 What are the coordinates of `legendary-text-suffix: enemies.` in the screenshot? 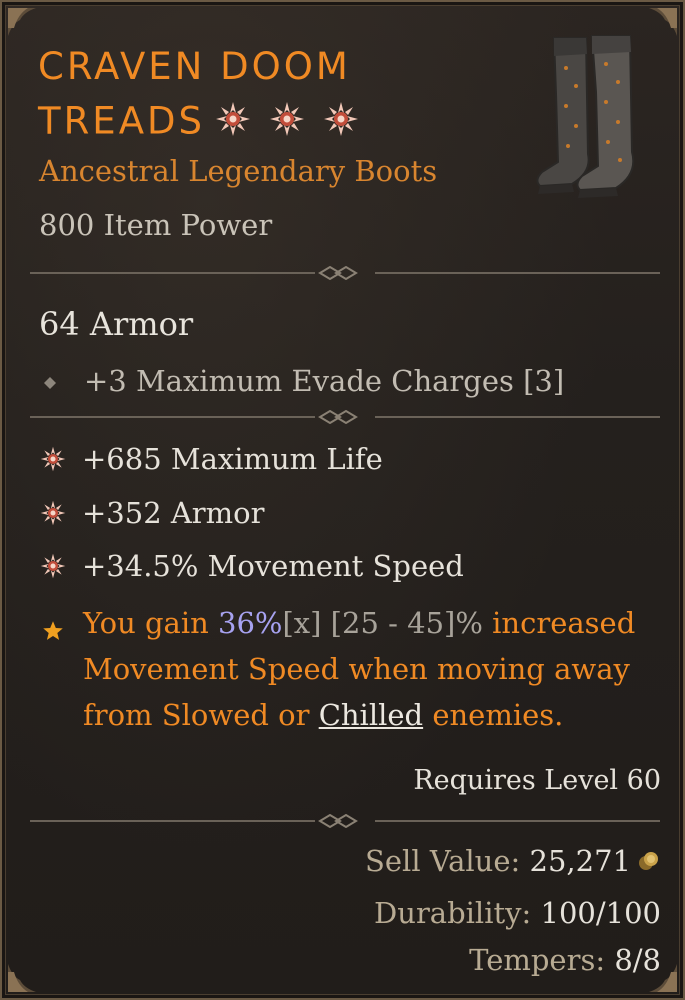 It's located at (493, 715).